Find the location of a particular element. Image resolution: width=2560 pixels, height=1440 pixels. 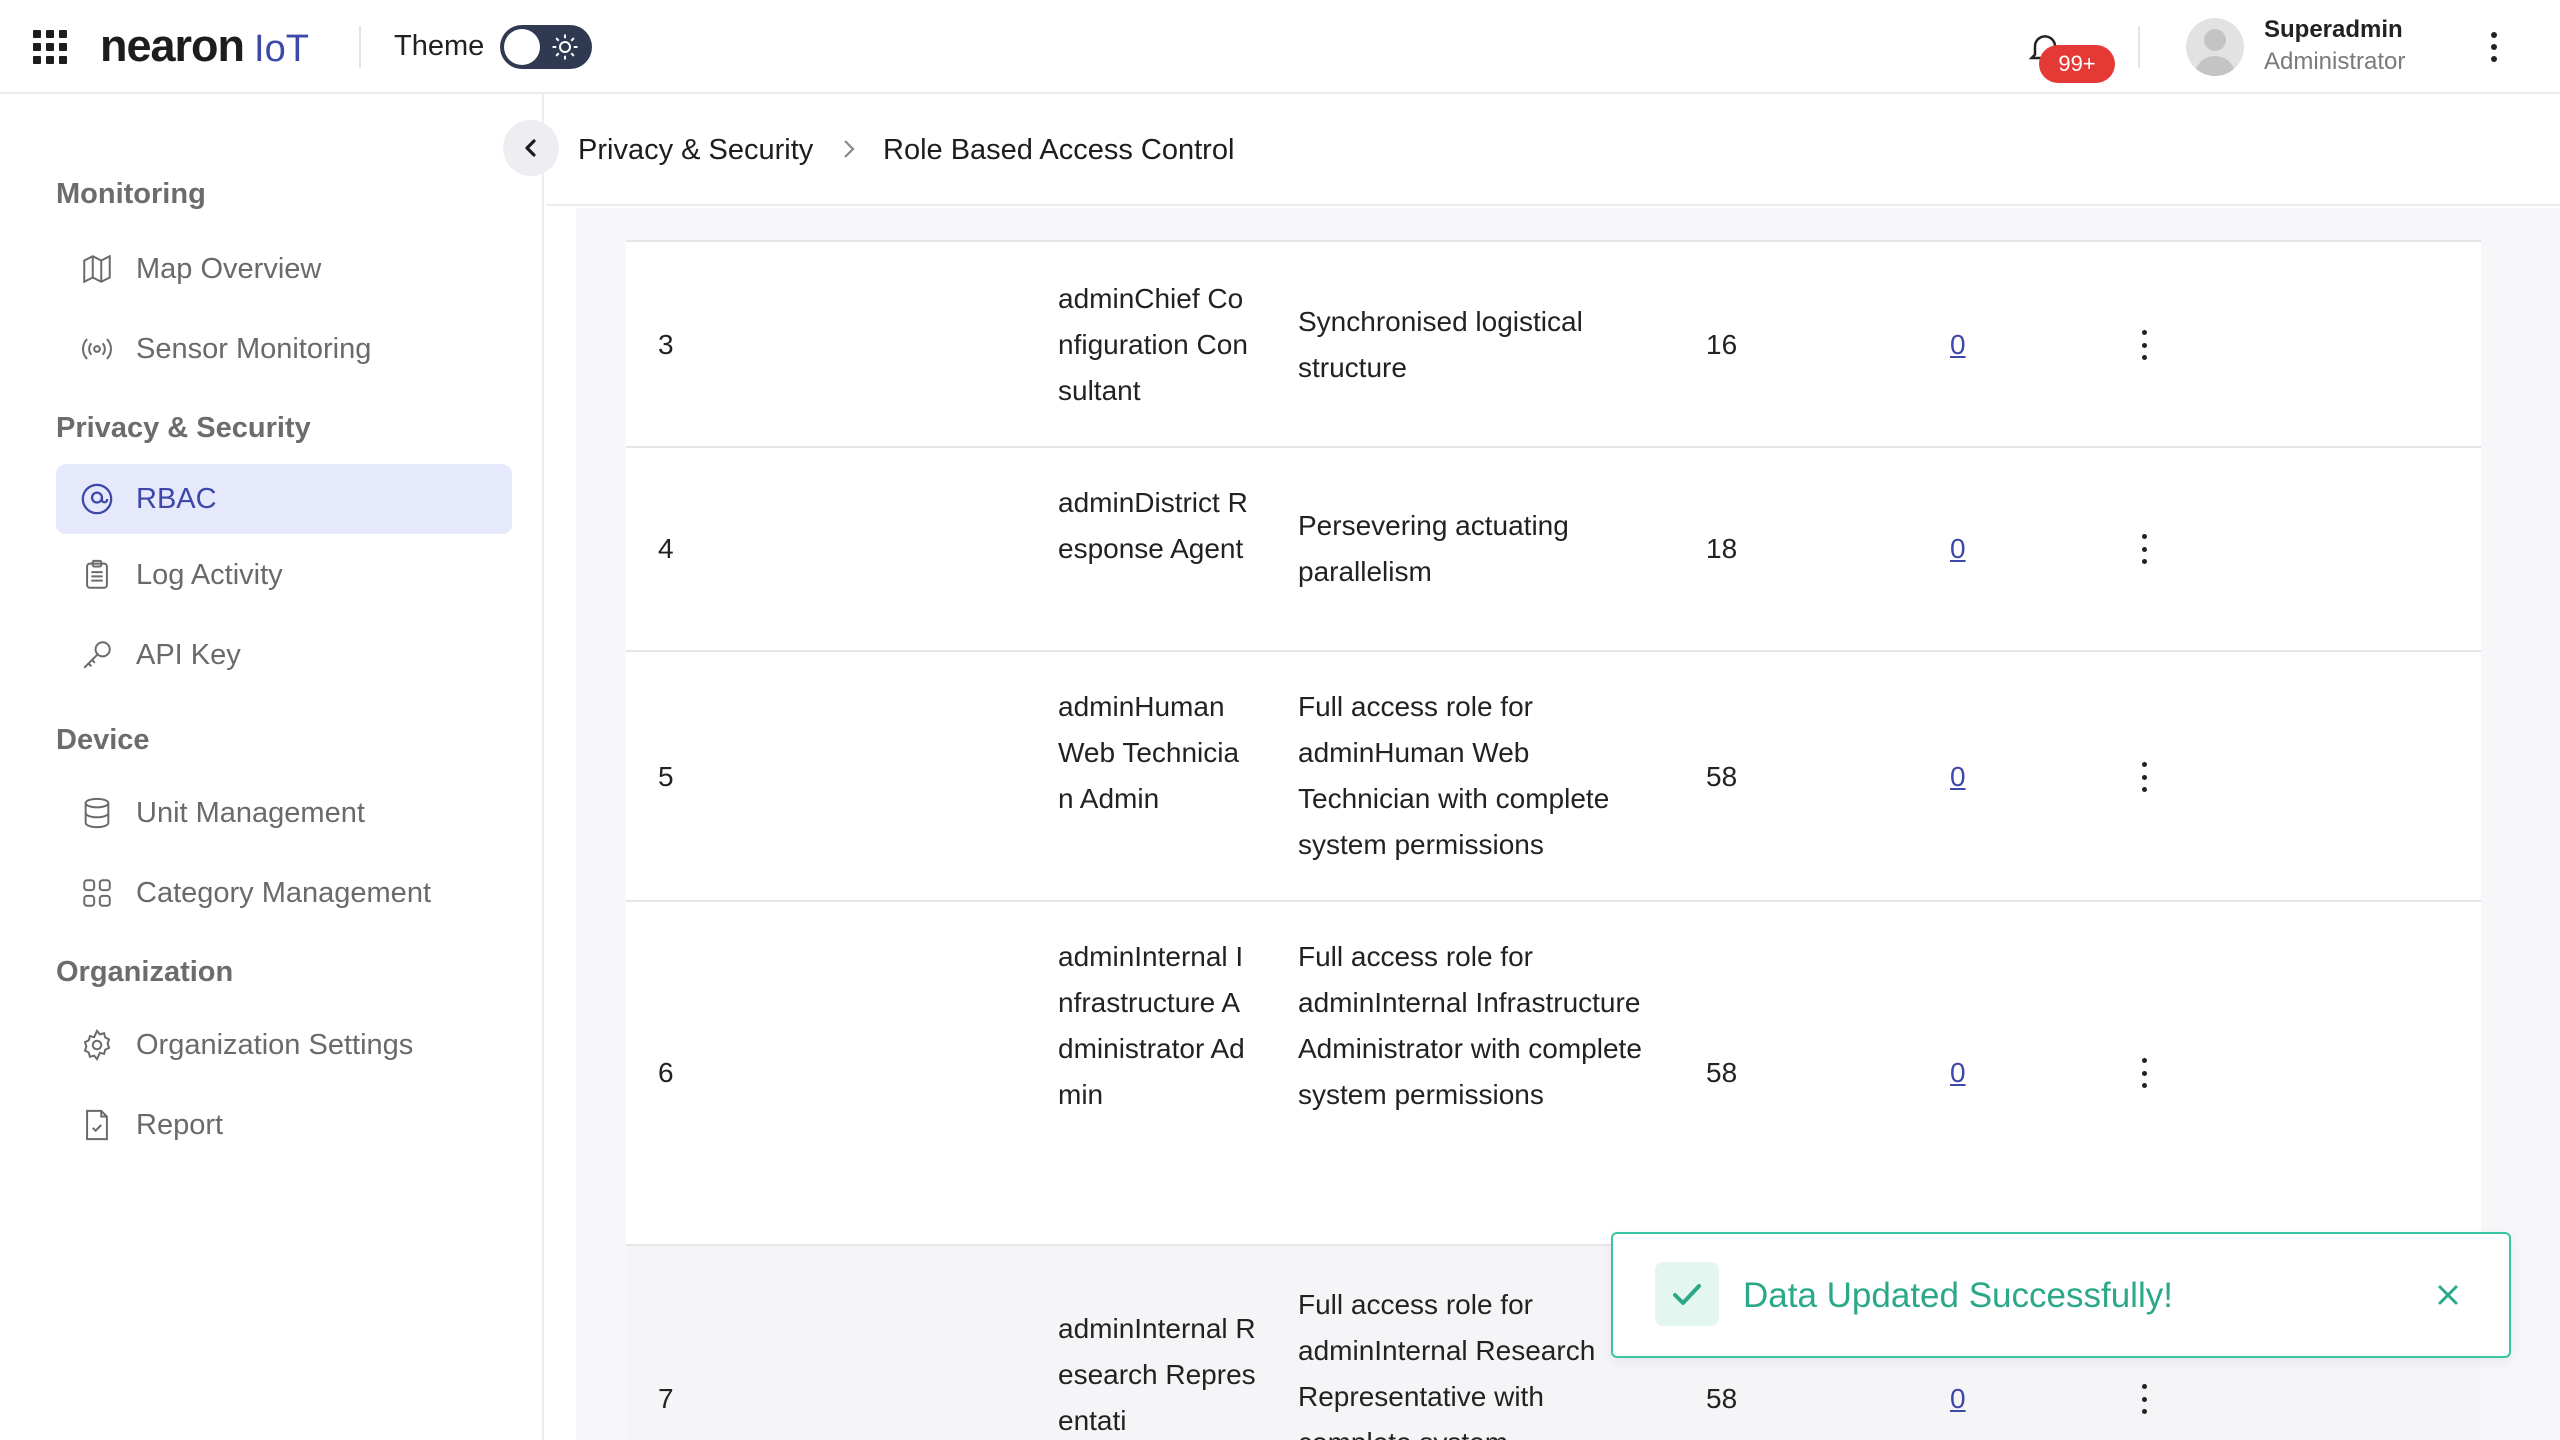

broadcast-icon is located at coordinates (97, 349).